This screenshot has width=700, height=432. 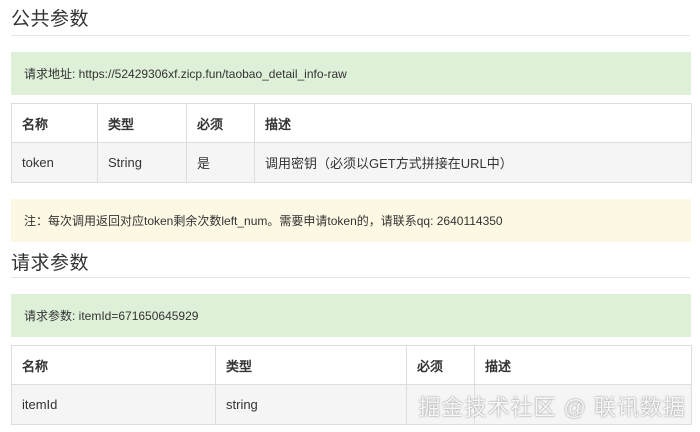 What do you see at coordinates (113, 404) in the screenshot?
I see `cell-name: itemId` at bounding box center [113, 404].